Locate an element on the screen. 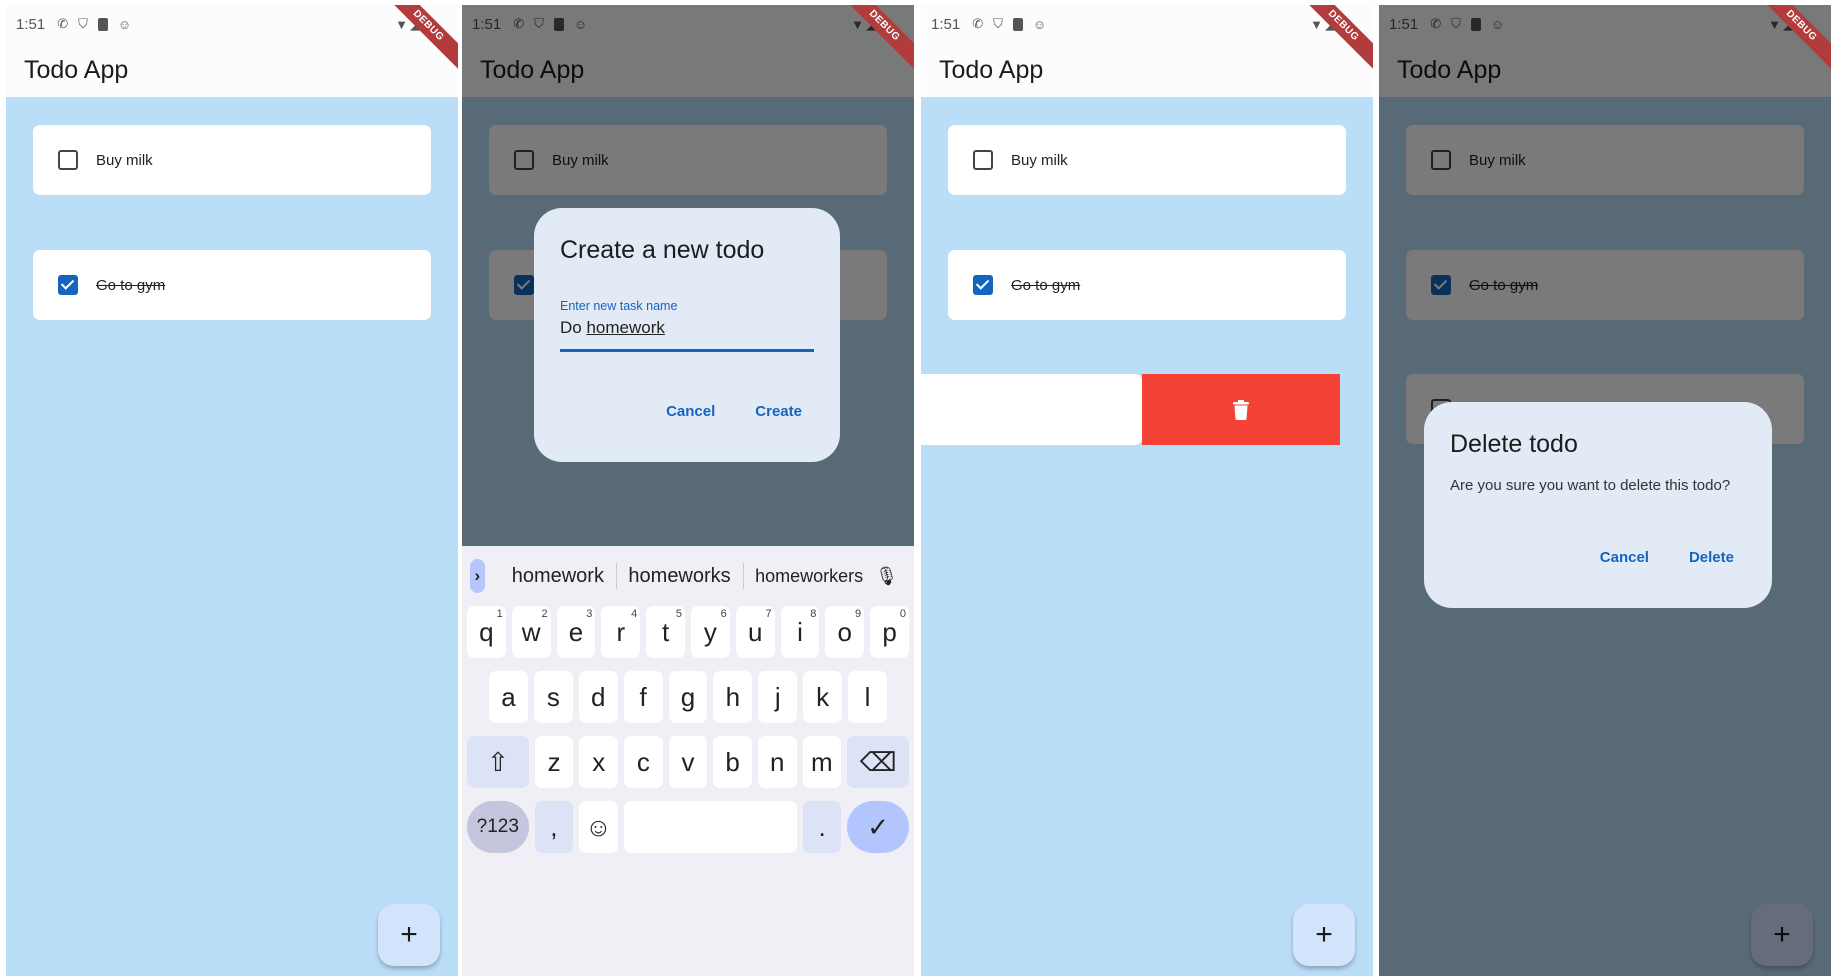  backspace-icon: ⌫ is located at coordinates (878, 762).